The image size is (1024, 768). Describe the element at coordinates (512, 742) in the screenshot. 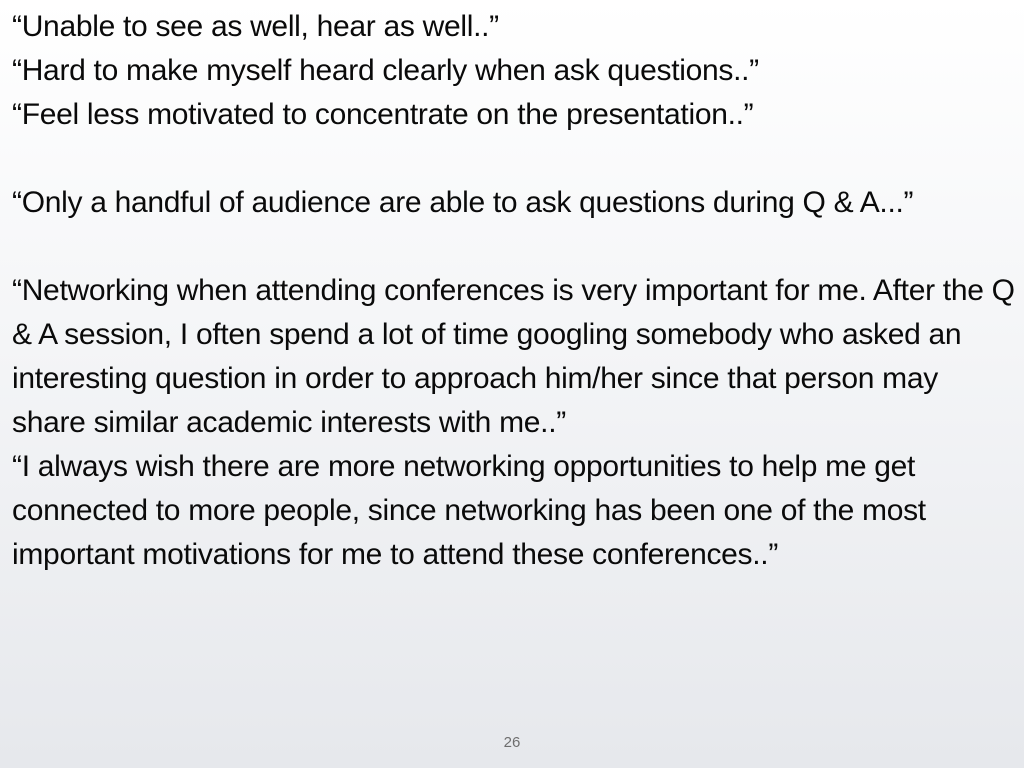

I see `slide-number: 26` at that location.